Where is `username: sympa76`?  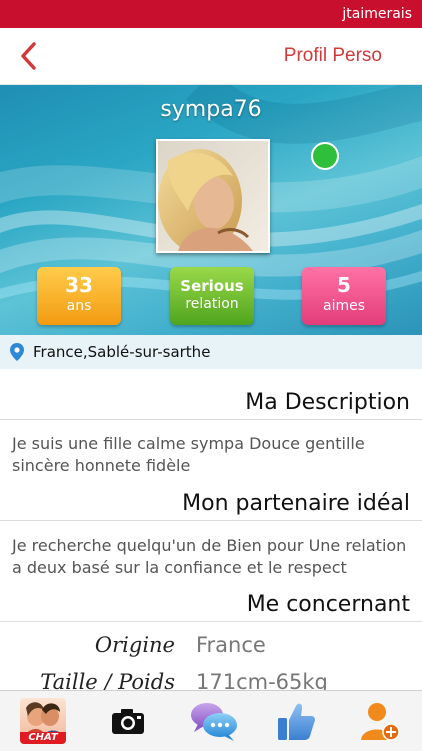
username: sympa76 is located at coordinates (211, 109).